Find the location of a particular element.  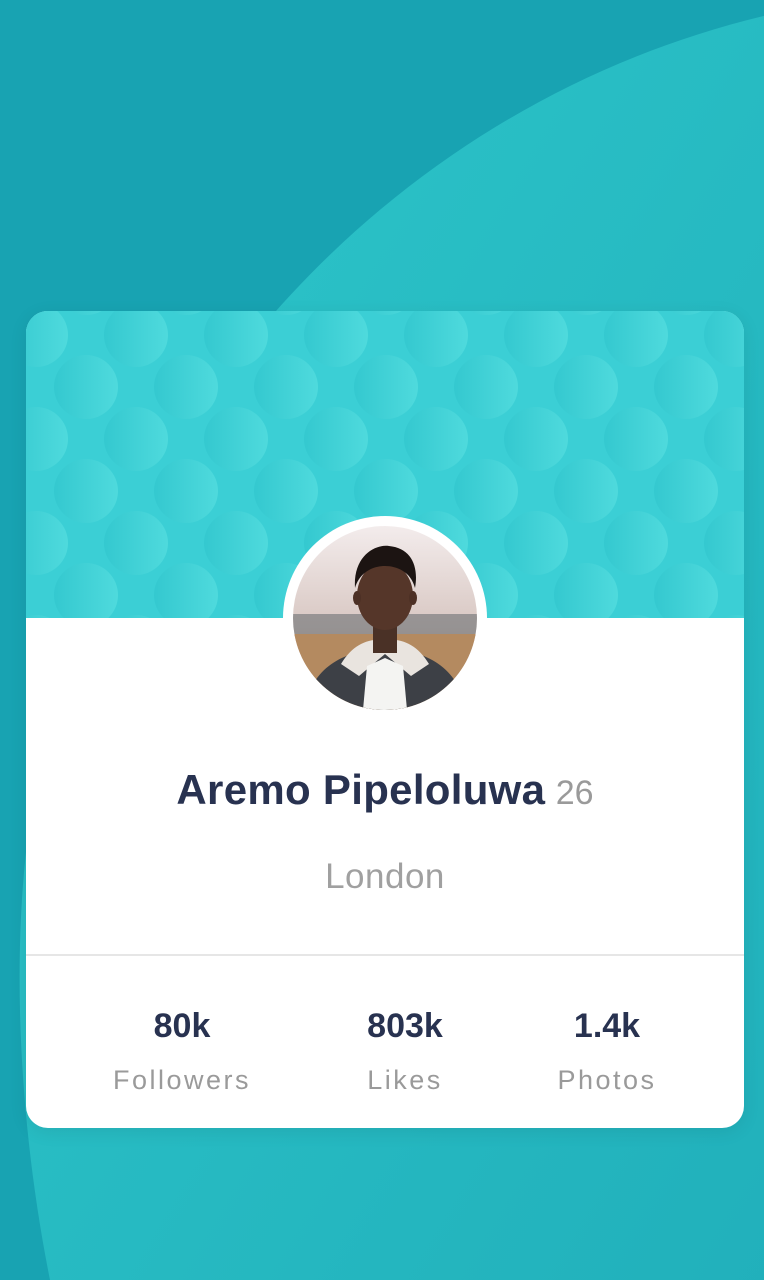

avatar is located at coordinates (385, 618).